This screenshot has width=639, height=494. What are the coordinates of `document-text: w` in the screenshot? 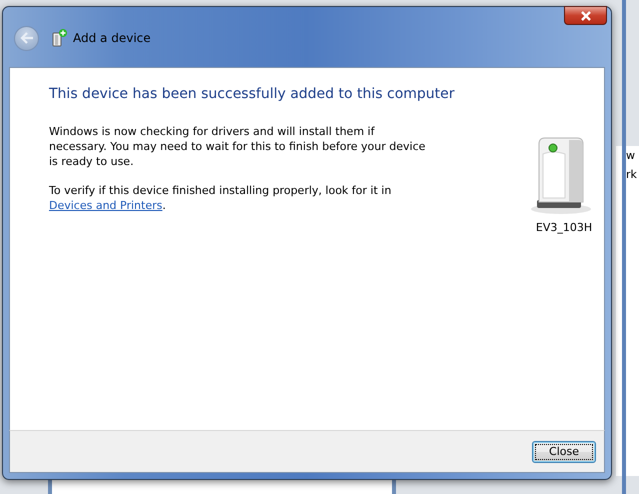 It's located at (631, 156).